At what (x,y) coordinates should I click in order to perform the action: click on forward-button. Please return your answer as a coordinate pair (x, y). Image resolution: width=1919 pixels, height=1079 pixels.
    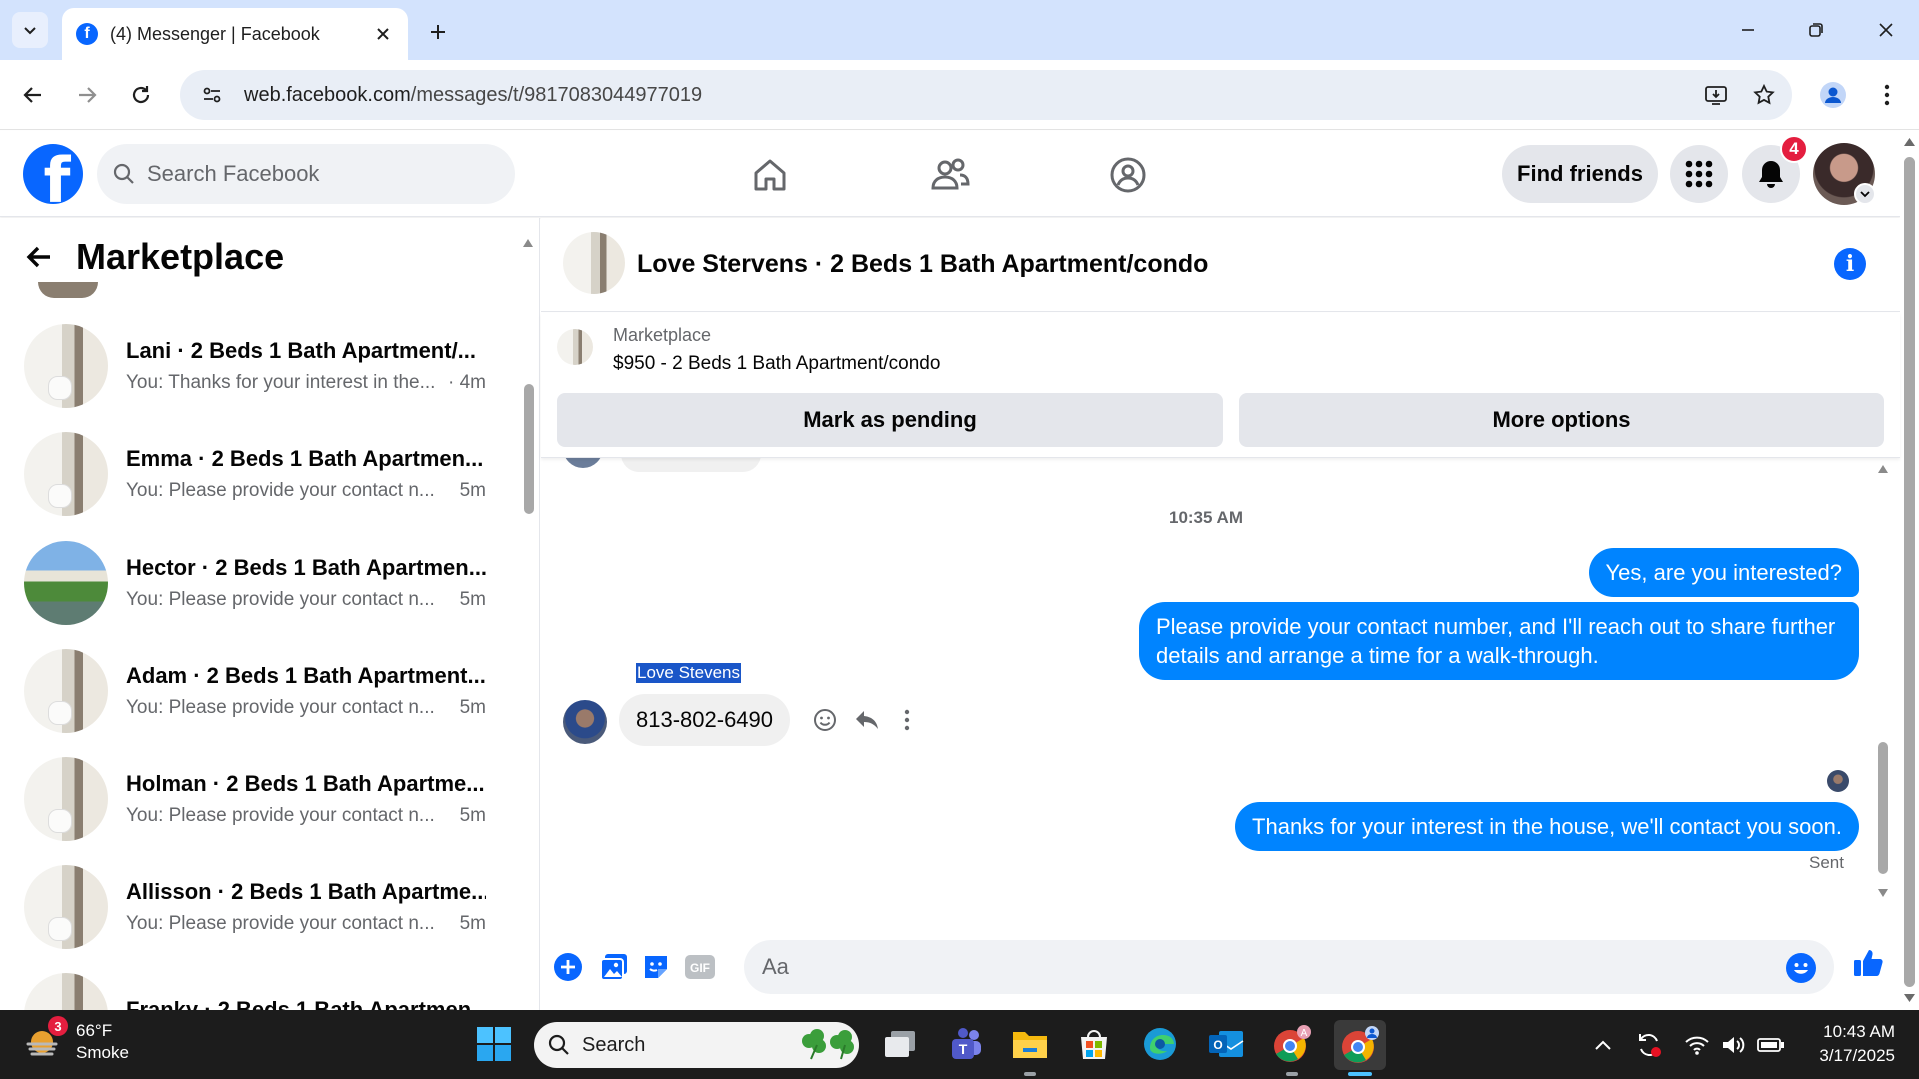
    Looking at the image, I should click on (87, 95).